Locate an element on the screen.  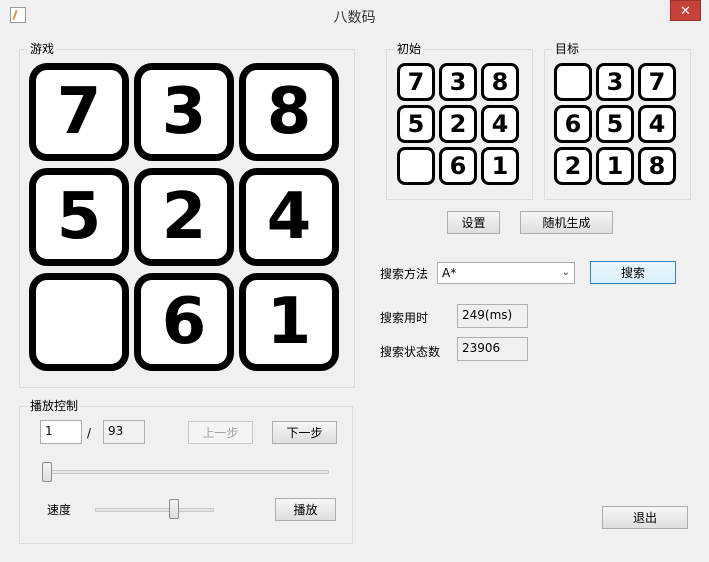
title-bar: 八数码 ✕ is located at coordinates (354, 16).